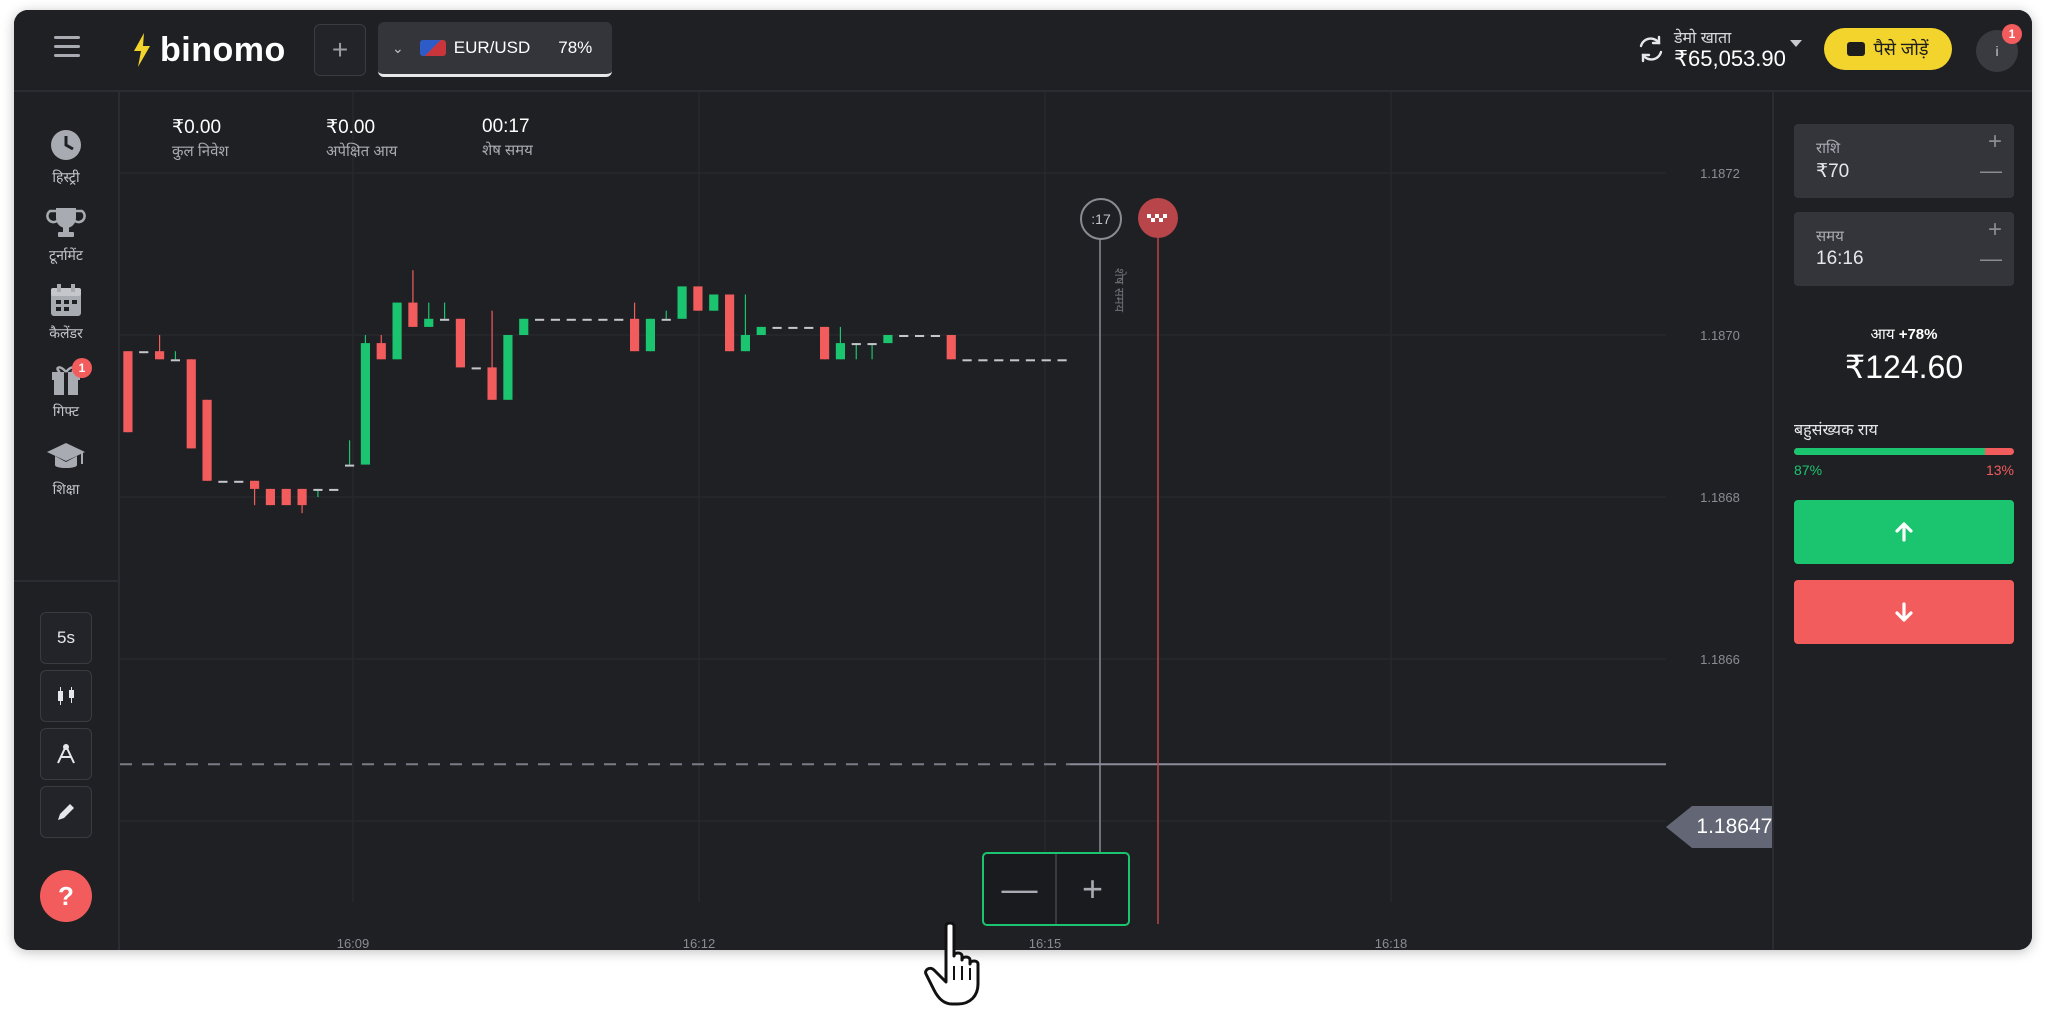 The image size is (2048, 1014). Describe the element at coordinates (506, 126) in the screenshot. I see `stat-value: 00:17` at that location.